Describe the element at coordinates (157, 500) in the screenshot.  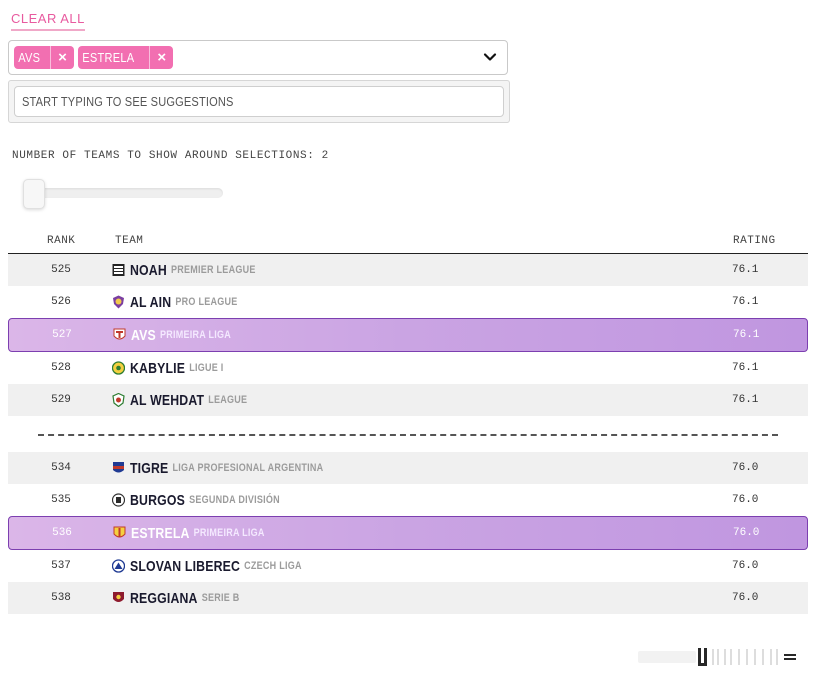
I see `team-name: BURGOS` at that location.